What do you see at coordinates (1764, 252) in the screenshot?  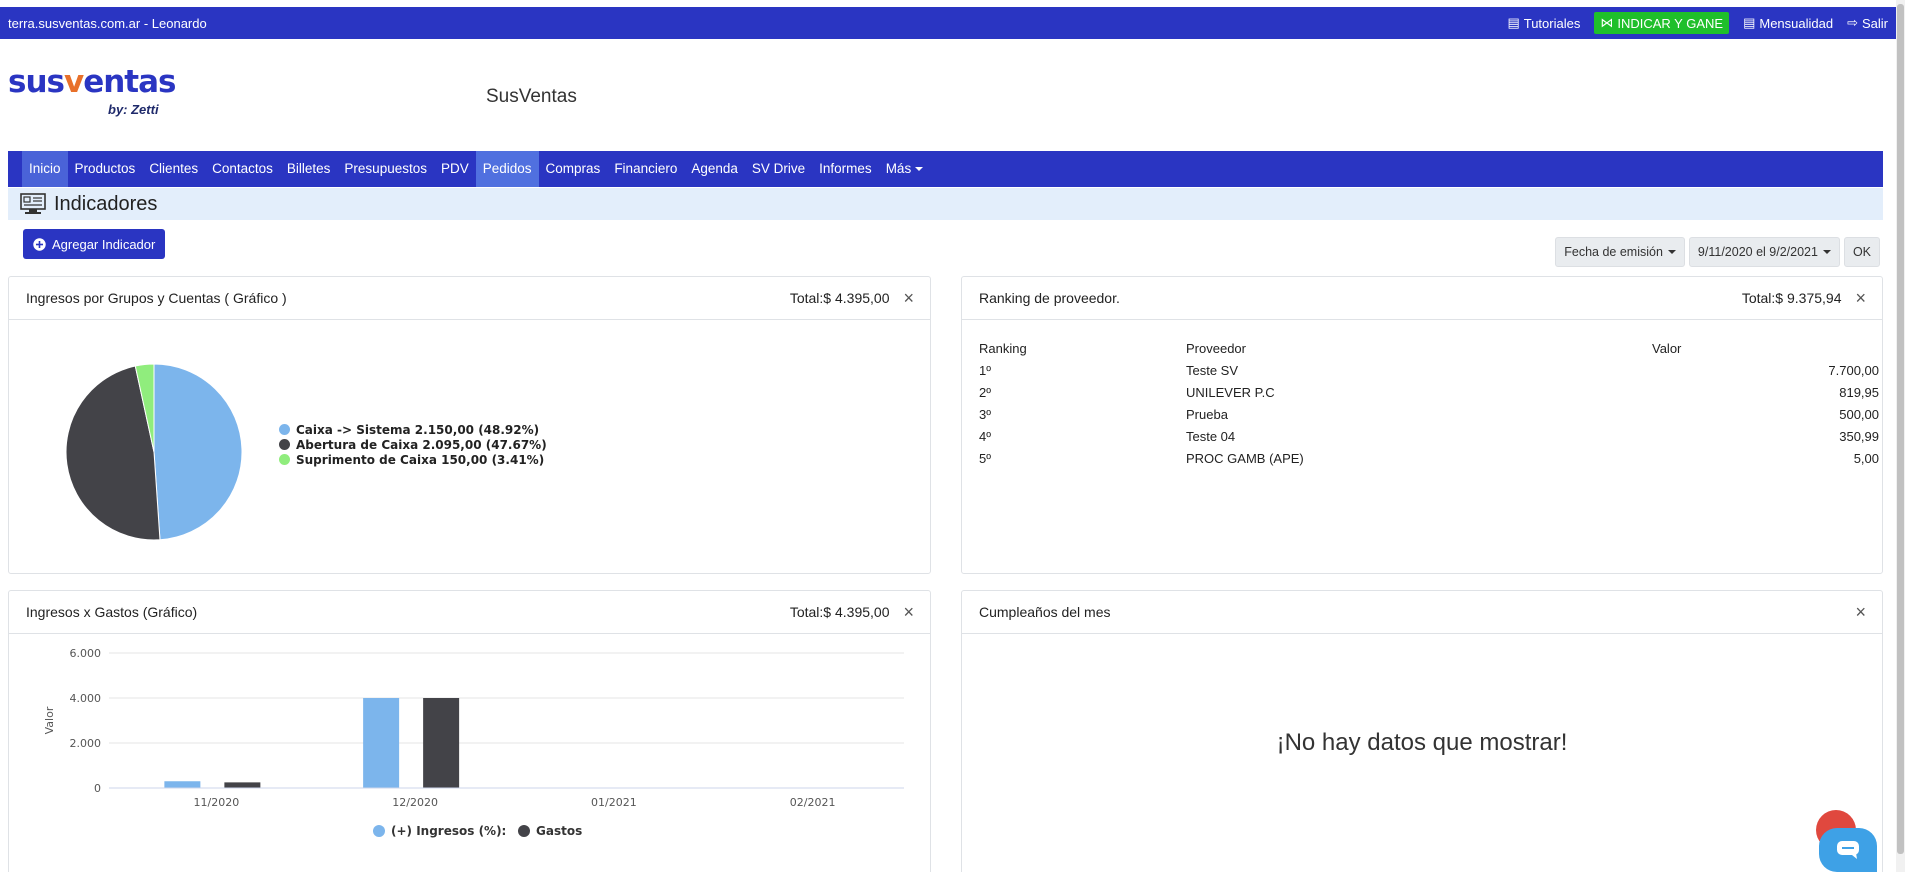 I see `date-range-dropdown: 9/11/2020 el 9/2/2021` at bounding box center [1764, 252].